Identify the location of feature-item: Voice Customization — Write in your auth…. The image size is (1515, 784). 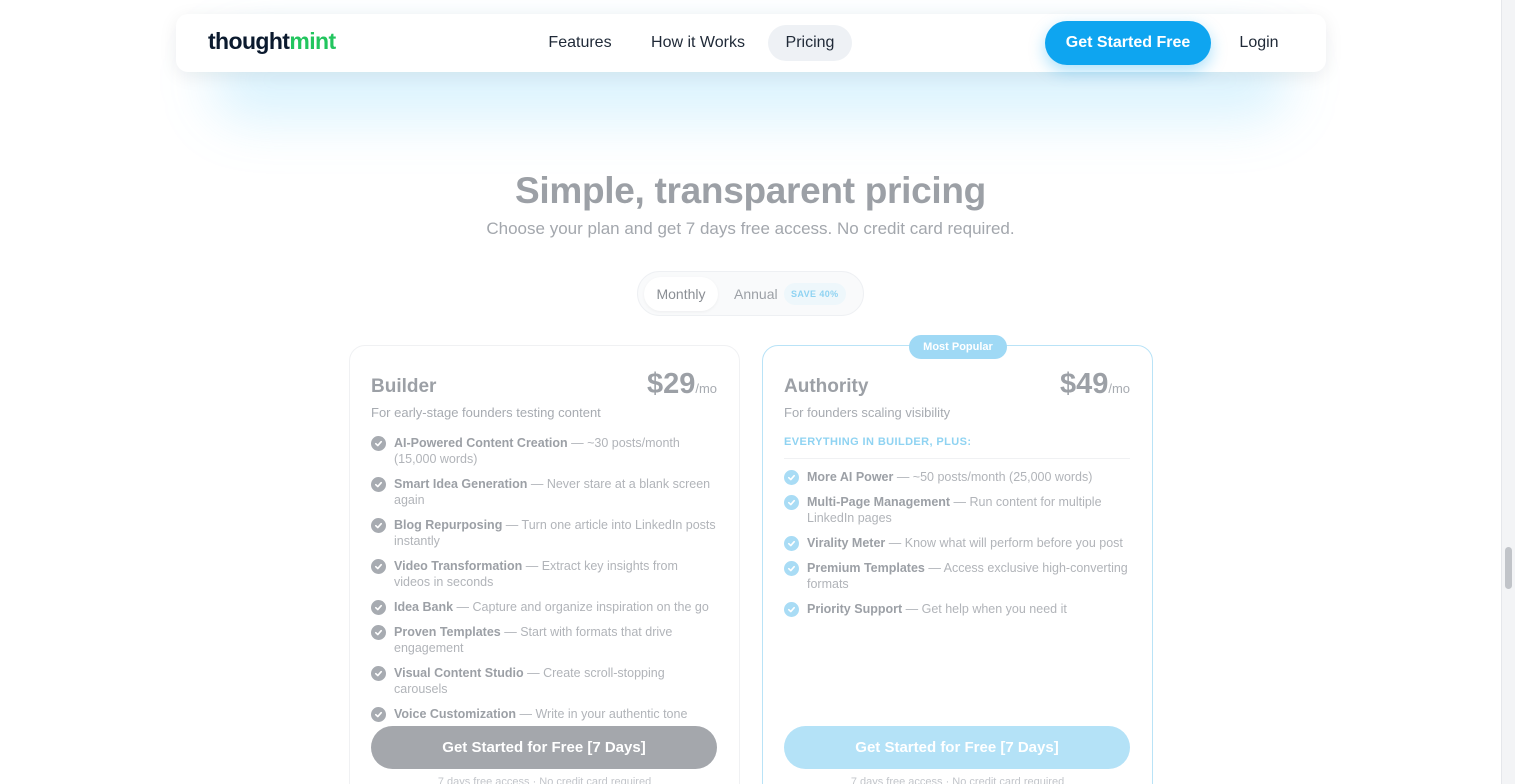
(544, 714).